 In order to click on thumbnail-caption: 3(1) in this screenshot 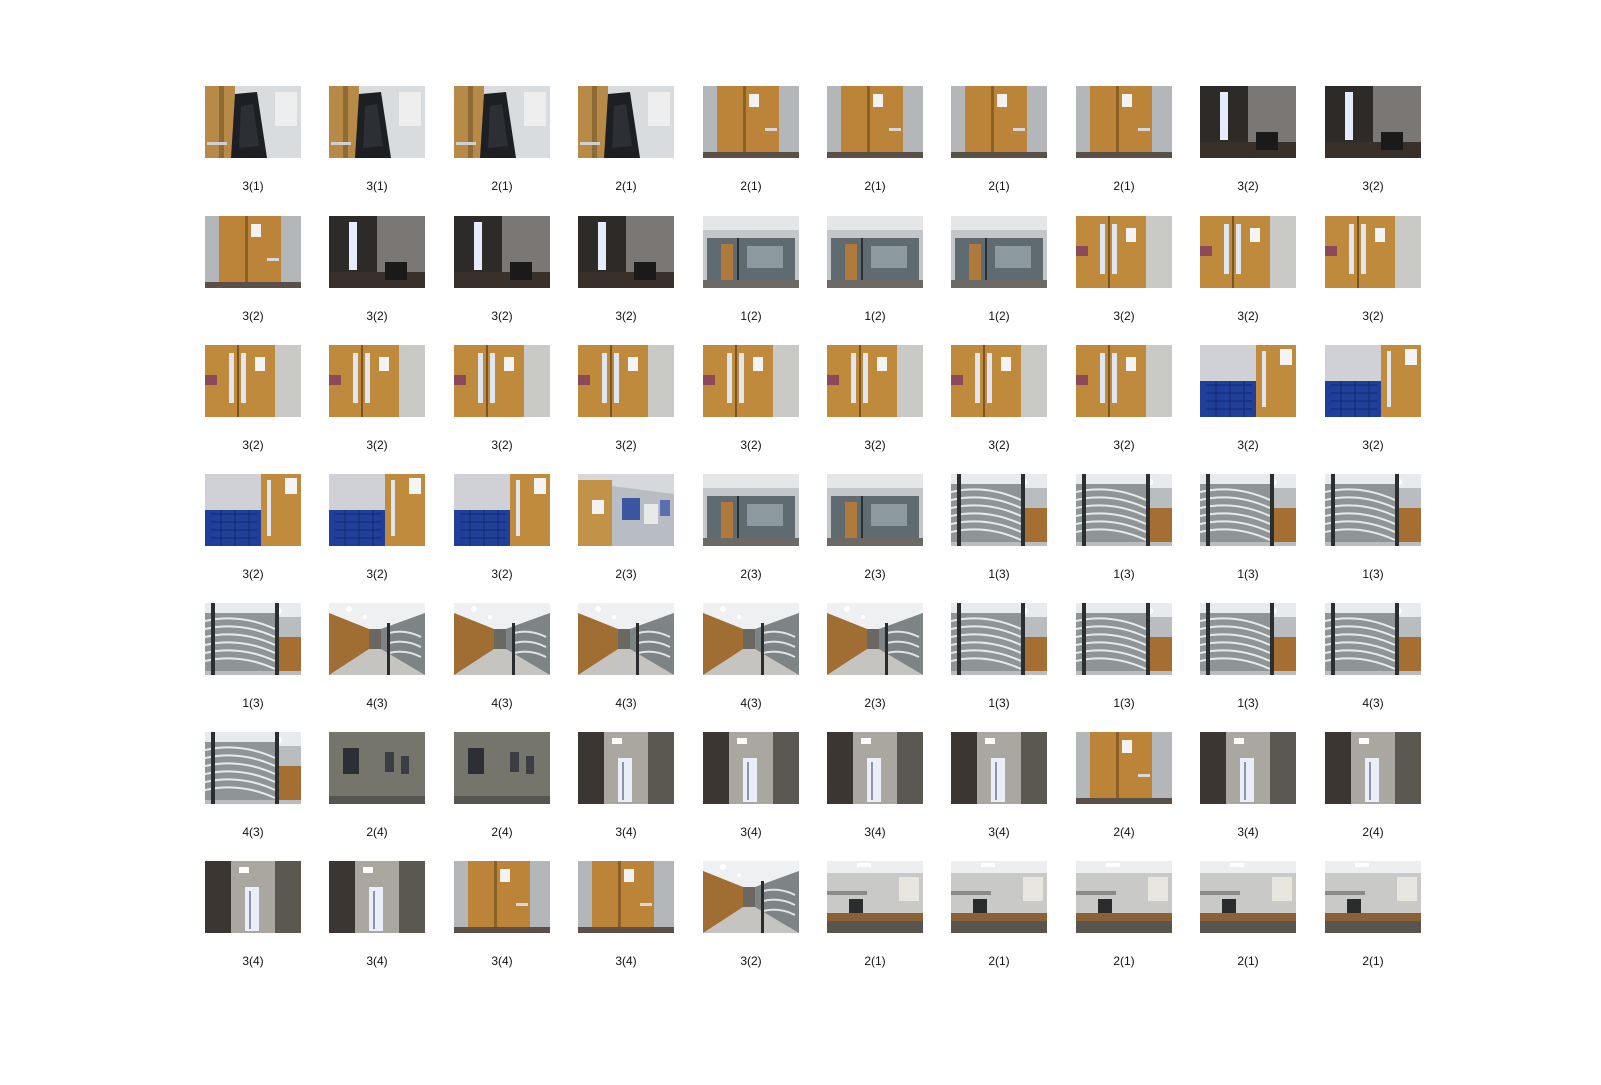, I will do `click(377, 186)`.